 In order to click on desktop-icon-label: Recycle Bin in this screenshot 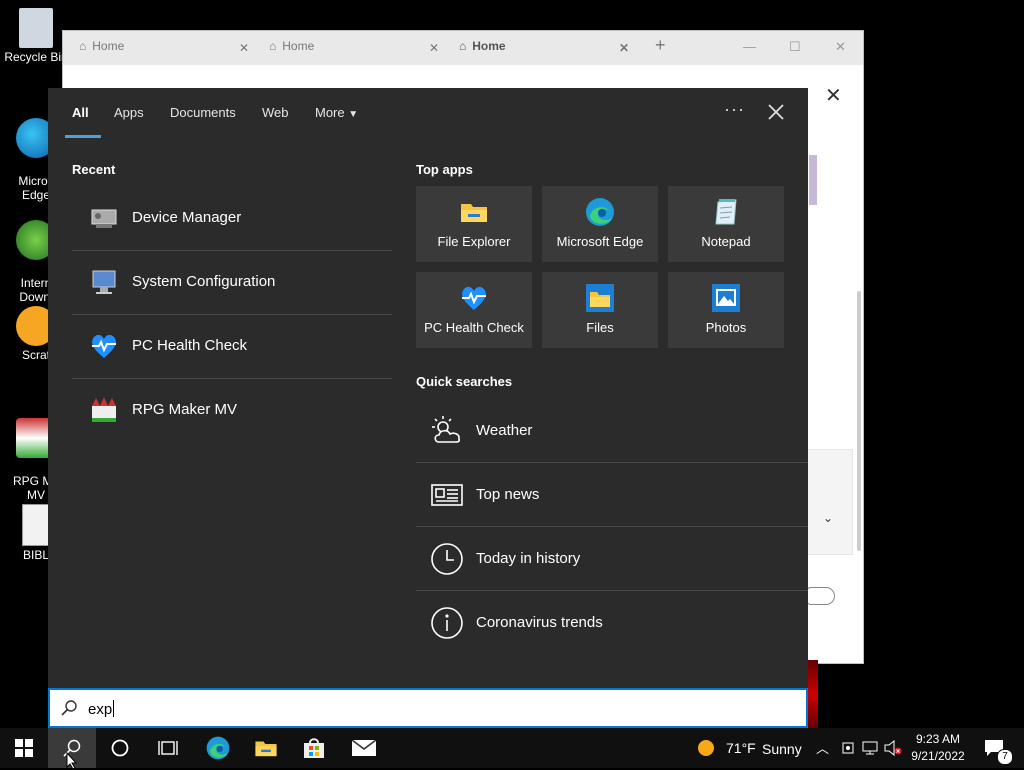, I will do `click(36, 57)`.